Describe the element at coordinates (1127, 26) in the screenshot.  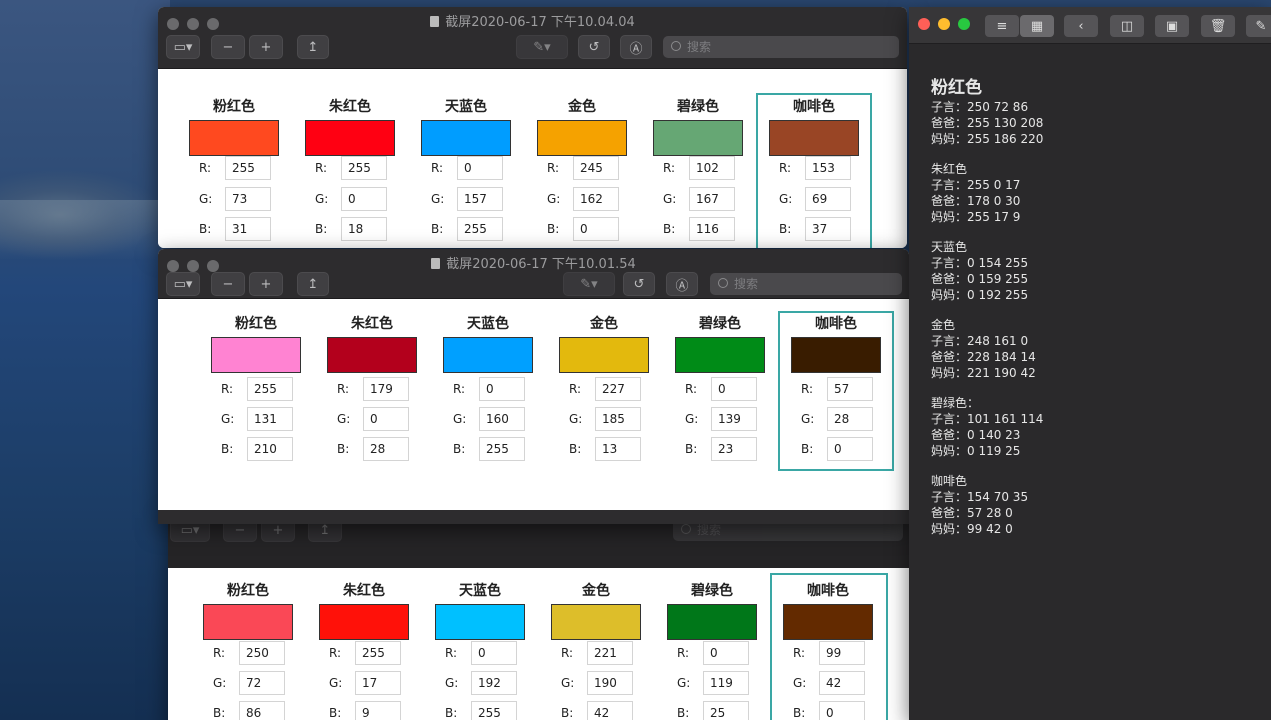
I see `sidebar-icon: ◫` at that location.